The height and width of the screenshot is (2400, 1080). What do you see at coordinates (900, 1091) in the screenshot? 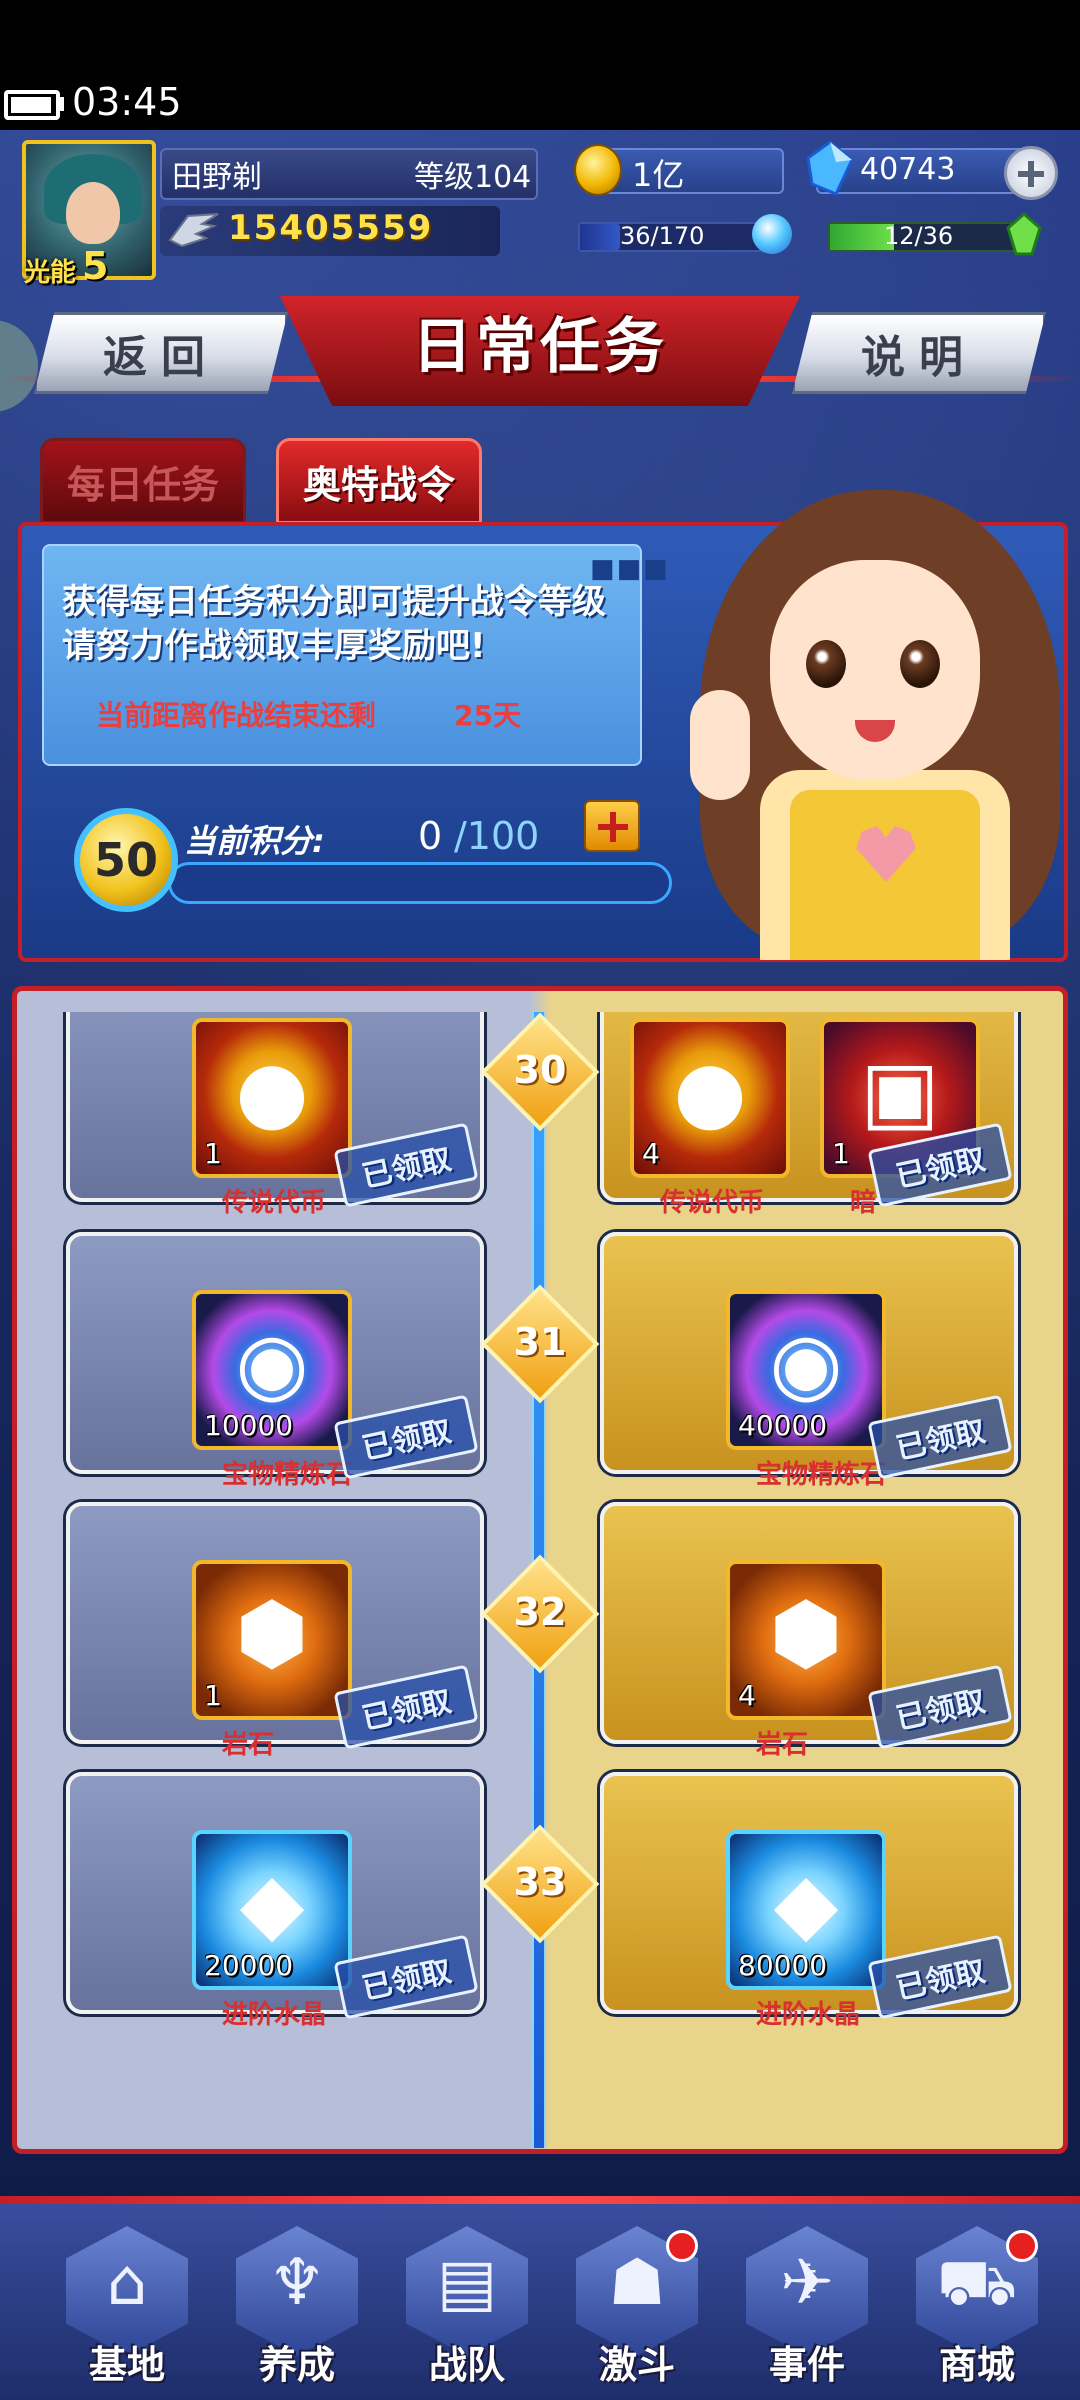
I see `treasure-chest-icon-glyph: ▣` at bounding box center [900, 1091].